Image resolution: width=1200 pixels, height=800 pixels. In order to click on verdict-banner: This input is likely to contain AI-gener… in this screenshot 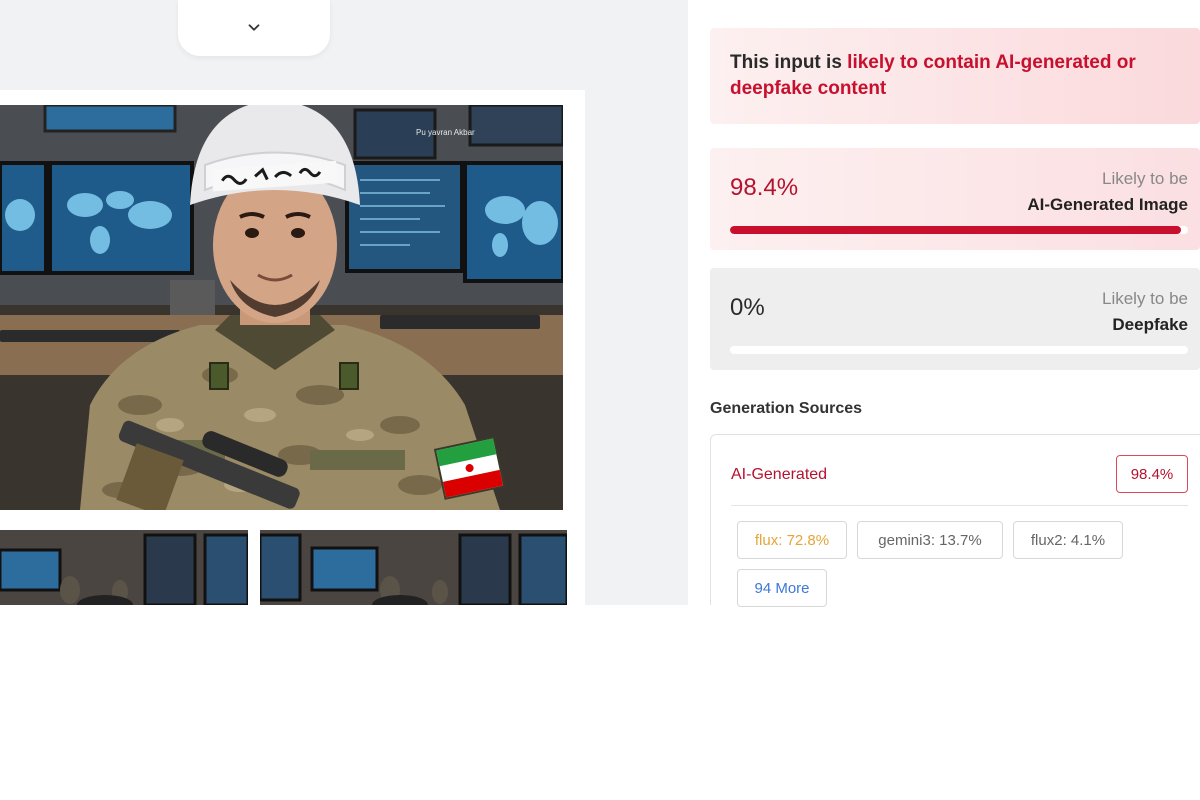, I will do `click(955, 76)`.